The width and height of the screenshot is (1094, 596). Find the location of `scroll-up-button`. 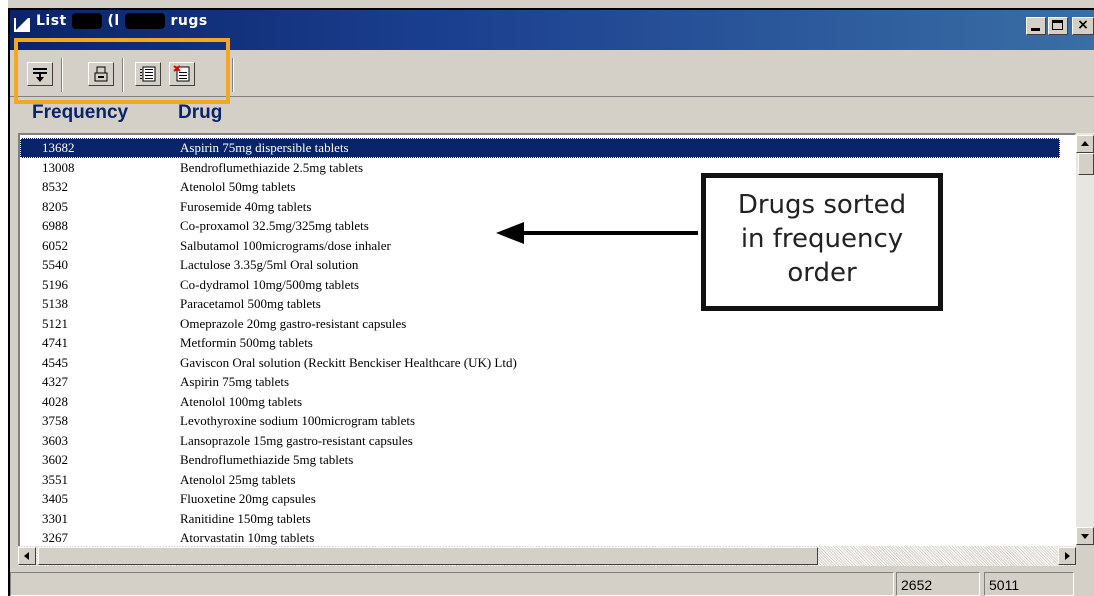

scroll-up-button is located at coordinates (1085, 144).